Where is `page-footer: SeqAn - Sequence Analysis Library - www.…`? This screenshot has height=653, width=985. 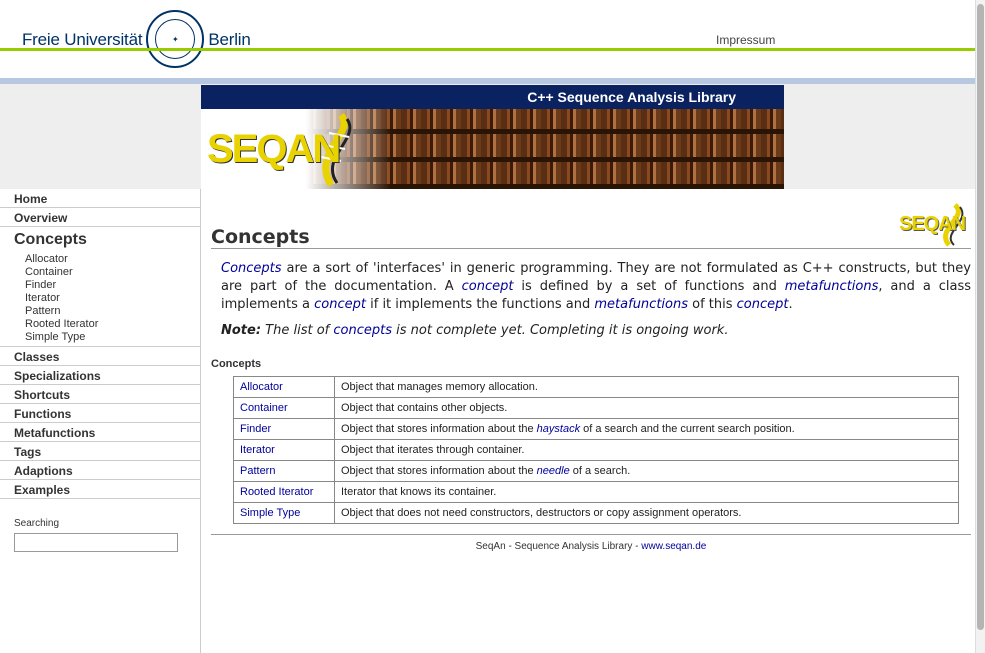 page-footer: SeqAn - Sequence Analysis Library - www.… is located at coordinates (591, 546).